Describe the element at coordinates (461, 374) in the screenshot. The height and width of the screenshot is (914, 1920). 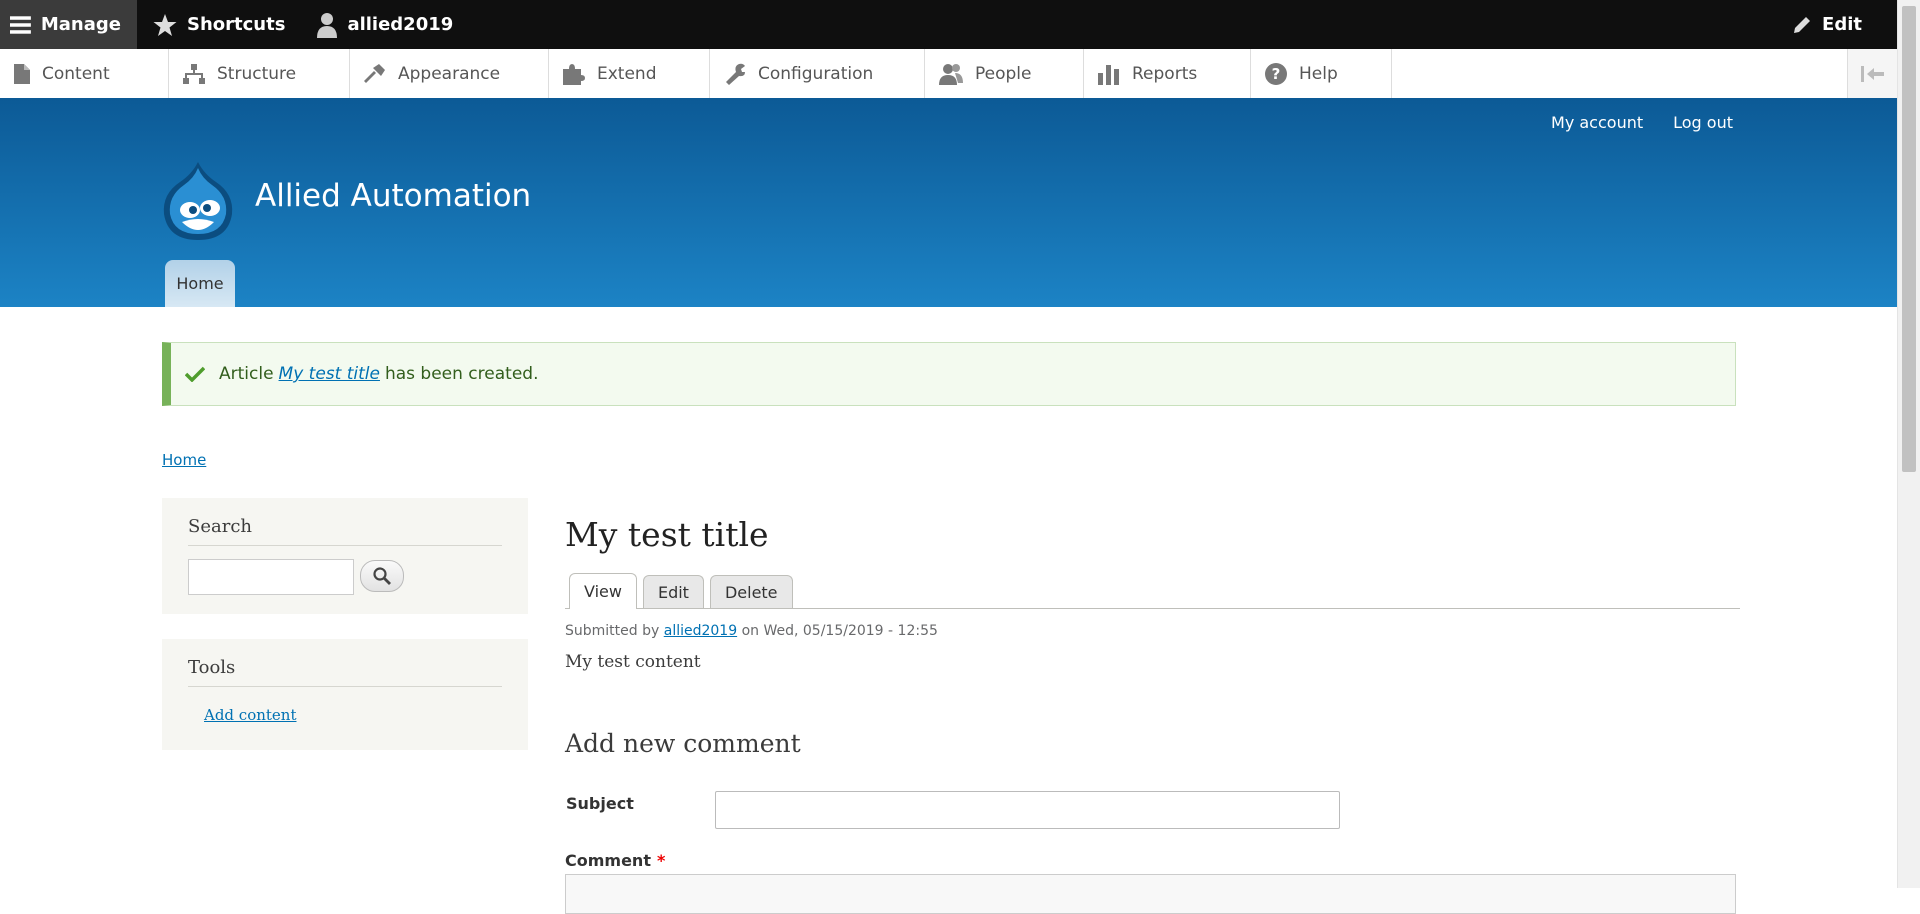
I see `message-suffix: has been created.` at that location.